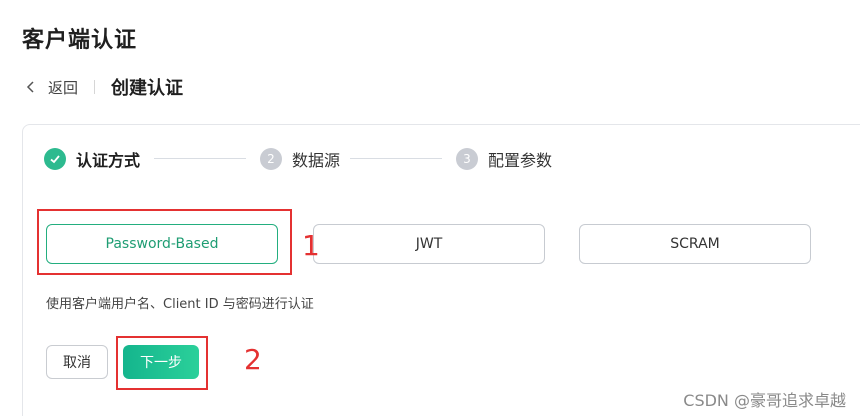  What do you see at coordinates (311, 245) in the screenshot?
I see `annotation-number-1: 1` at bounding box center [311, 245].